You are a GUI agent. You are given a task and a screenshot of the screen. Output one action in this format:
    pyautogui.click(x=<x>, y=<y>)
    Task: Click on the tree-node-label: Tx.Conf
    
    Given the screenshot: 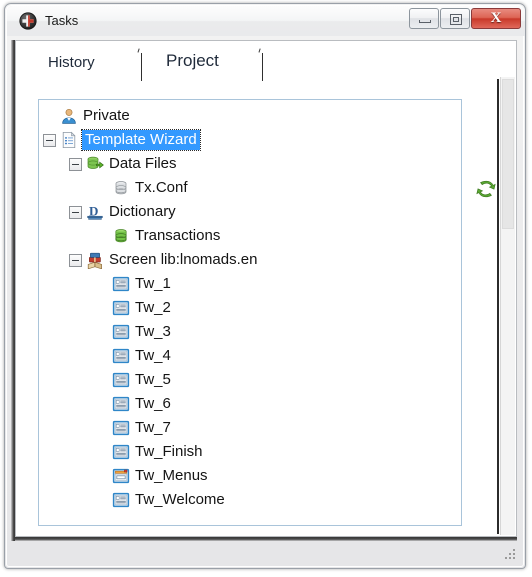 What is the action you would take?
    pyautogui.click(x=161, y=187)
    